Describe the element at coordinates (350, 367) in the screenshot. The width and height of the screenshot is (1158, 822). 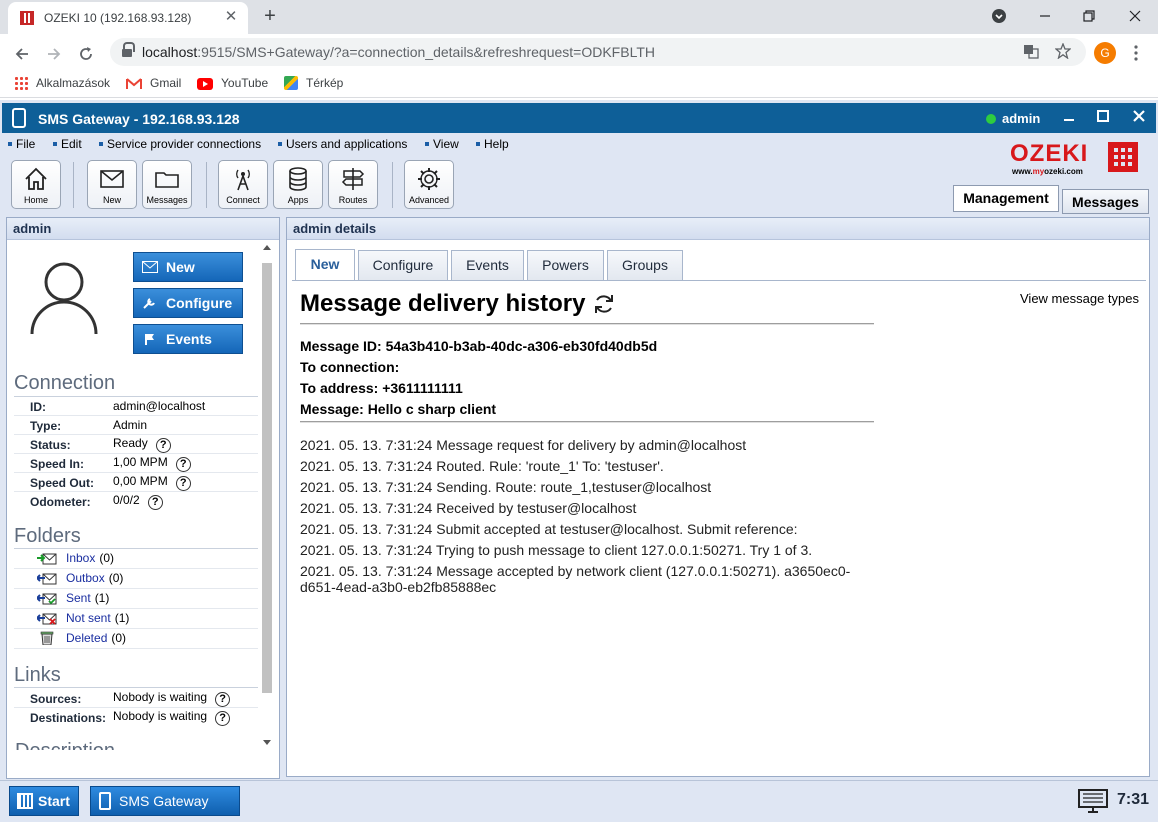
I see `to-connection: To connection:` at that location.